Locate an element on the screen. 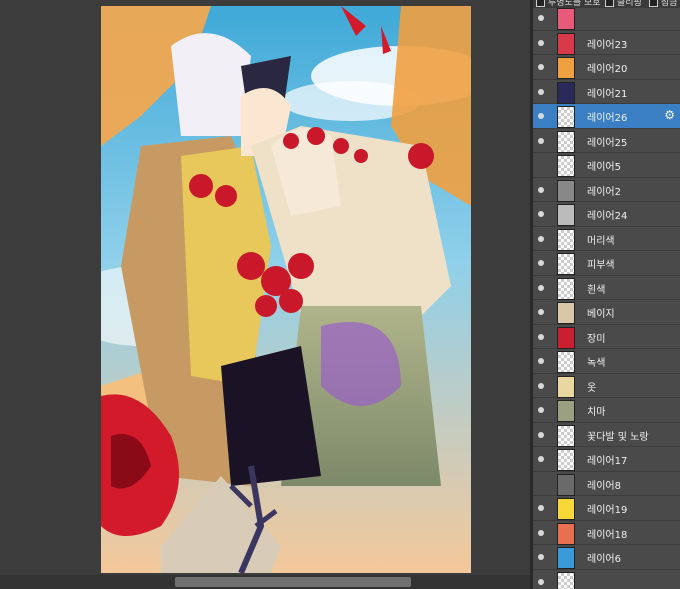 Image resolution: width=680 pixels, height=589 pixels. layer-row: 머리색 is located at coordinates (606, 239).